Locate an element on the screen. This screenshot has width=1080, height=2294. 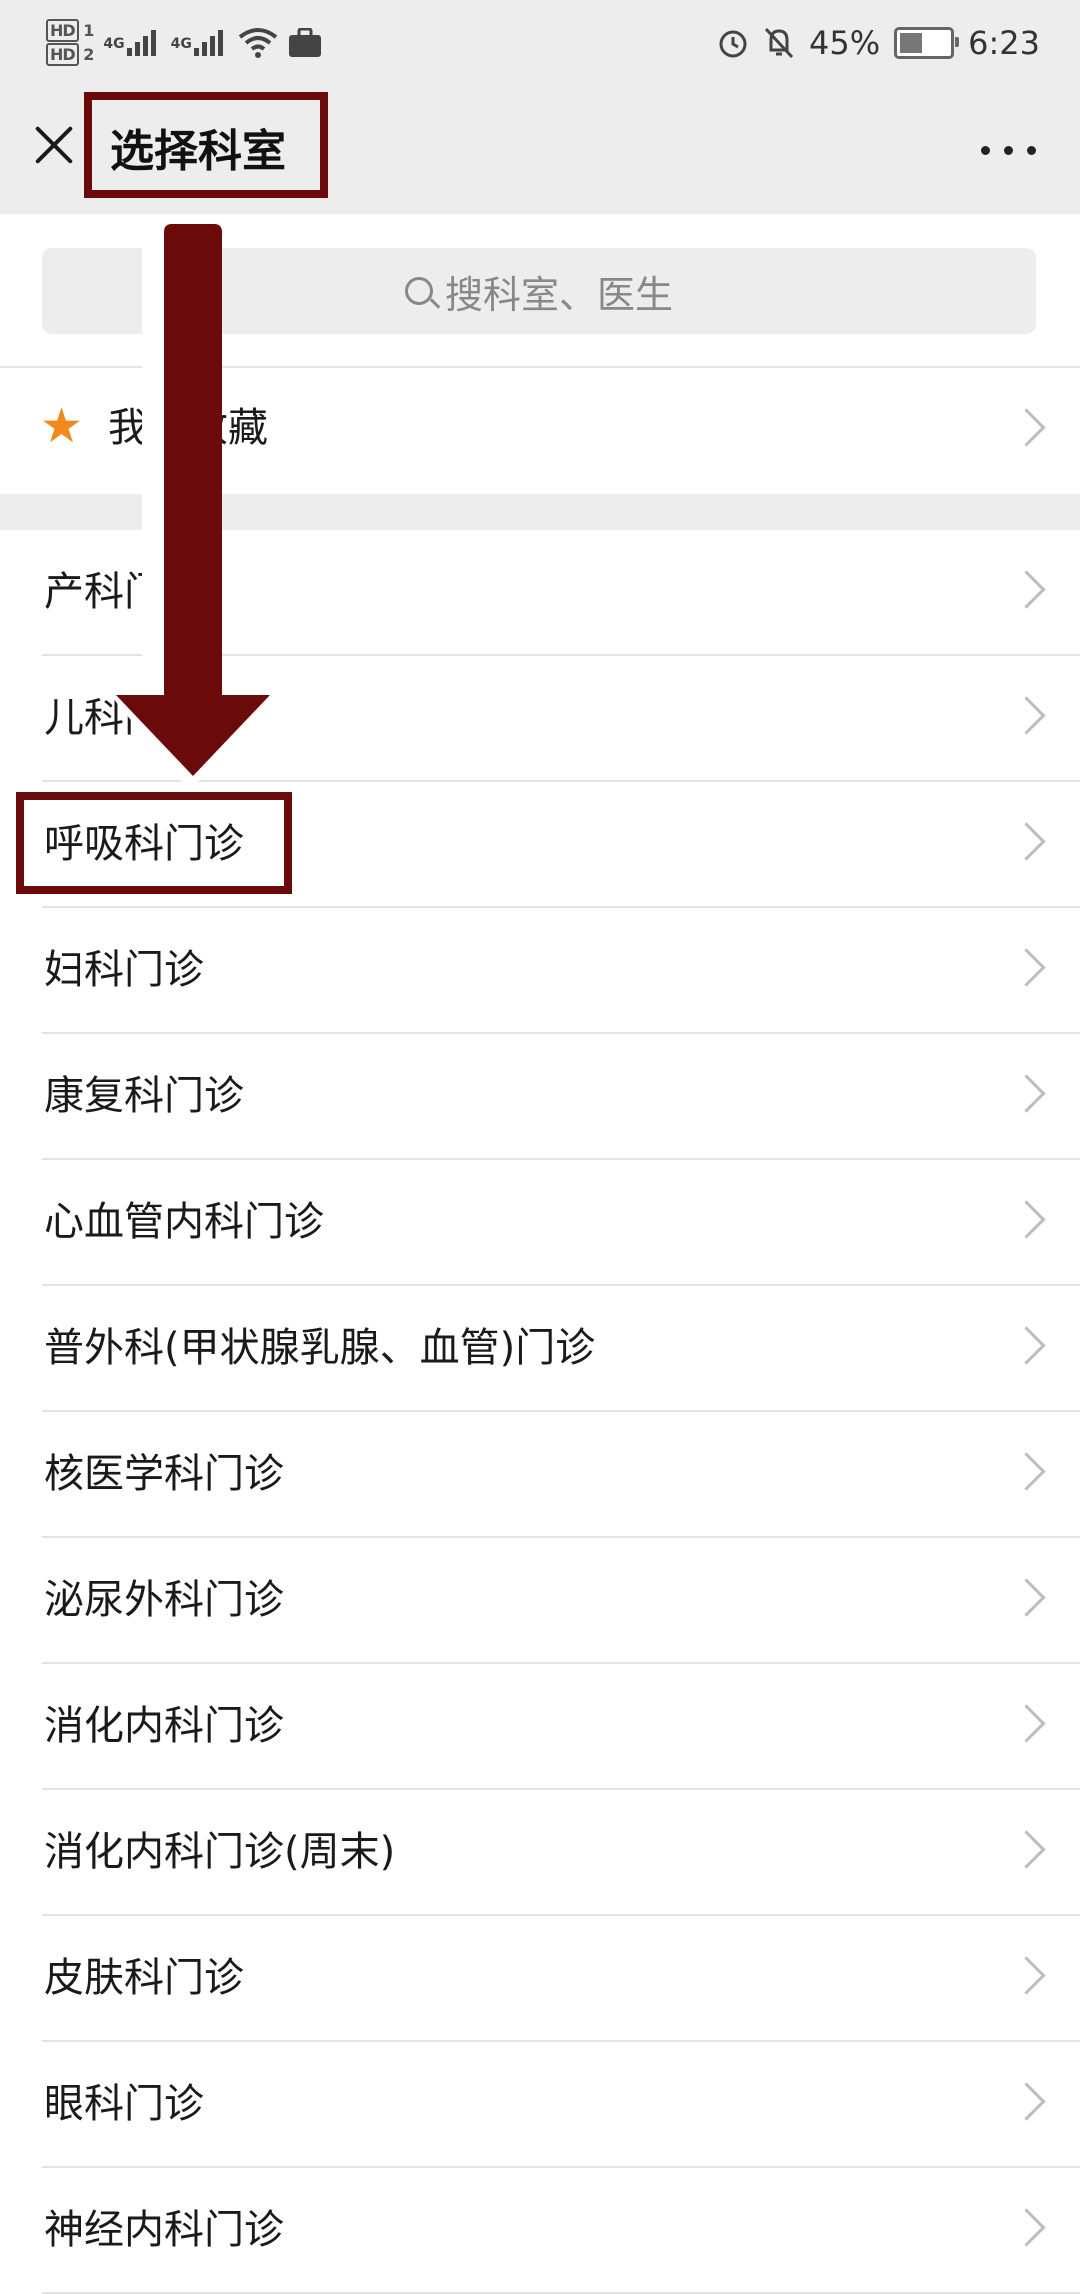
department-label: 眼科门诊 is located at coordinates (124, 2104).